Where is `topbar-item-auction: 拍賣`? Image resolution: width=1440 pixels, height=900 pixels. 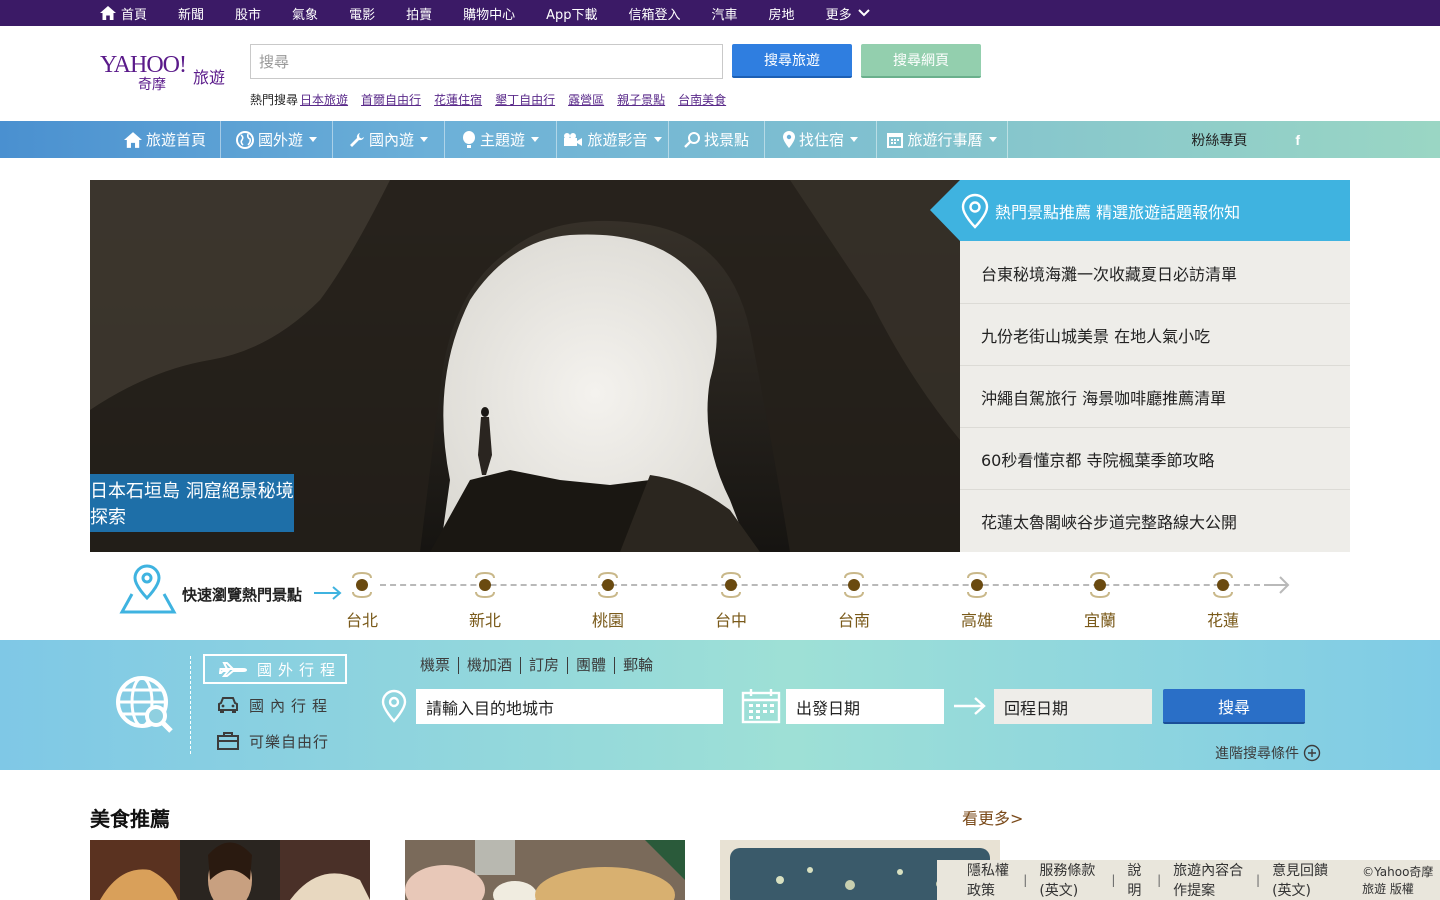 topbar-item-auction: 拍賣 is located at coordinates (419, 13).